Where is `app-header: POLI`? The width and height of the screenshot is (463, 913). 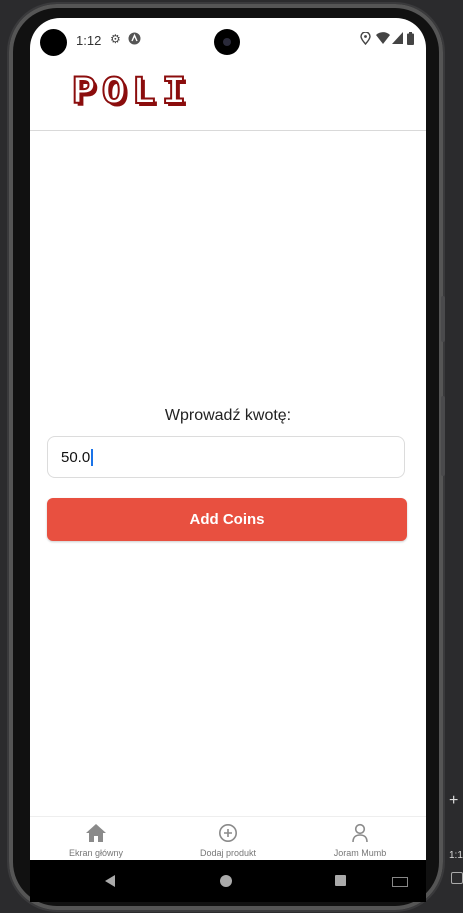 app-header: POLI is located at coordinates (228, 96).